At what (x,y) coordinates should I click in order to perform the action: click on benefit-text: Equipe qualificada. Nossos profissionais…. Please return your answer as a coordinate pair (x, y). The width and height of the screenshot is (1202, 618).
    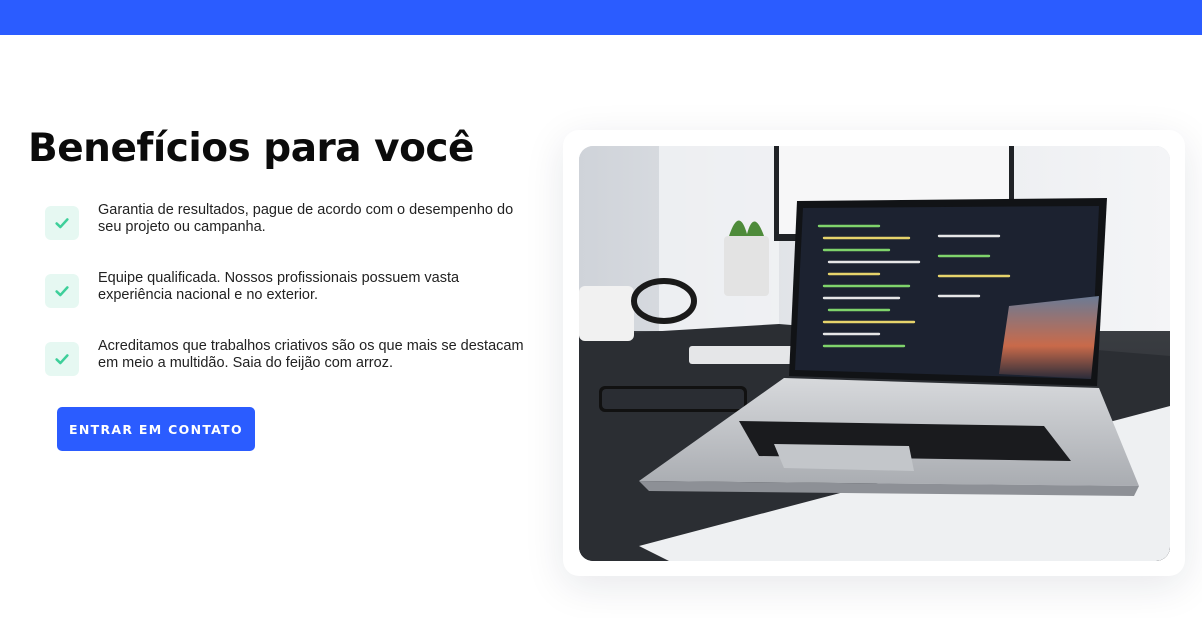
    Looking at the image, I should click on (279, 286).